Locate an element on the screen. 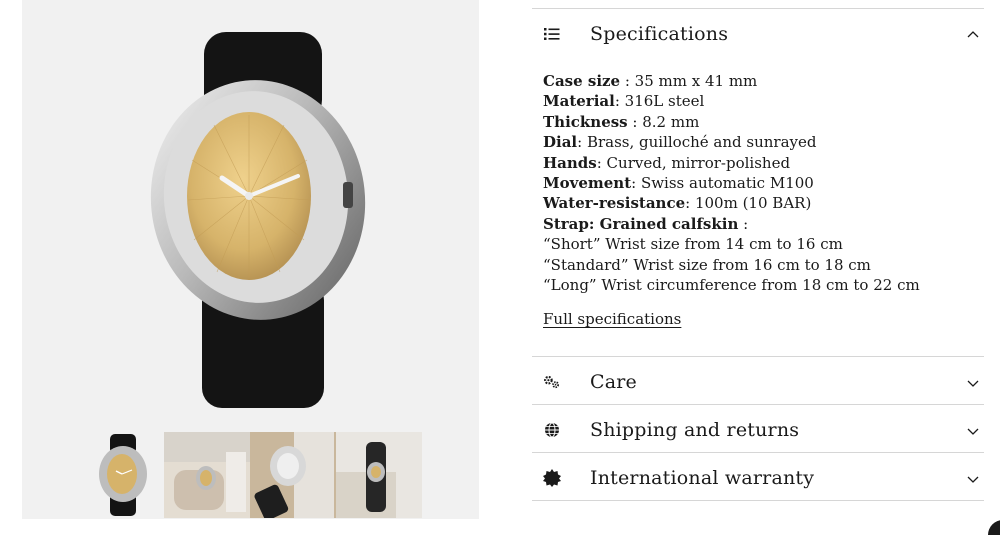 The height and width of the screenshot is (535, 1000). badge-icon is located at coordinates (552, 478).